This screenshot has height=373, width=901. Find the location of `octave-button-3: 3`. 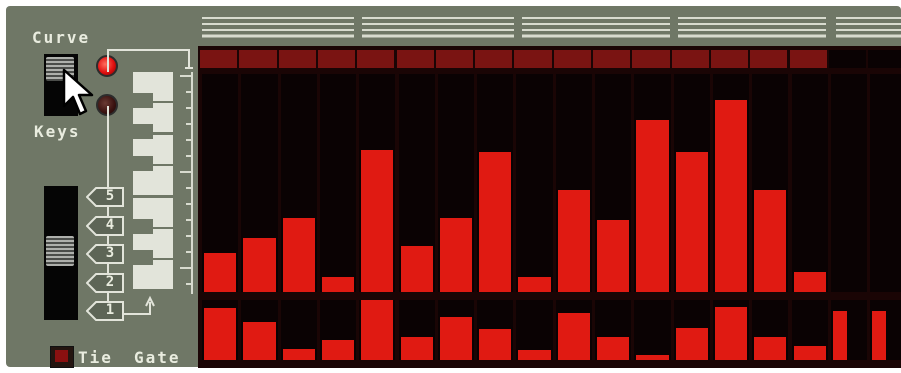

octave-button-3: 3 is located at coordinates (105, 254).